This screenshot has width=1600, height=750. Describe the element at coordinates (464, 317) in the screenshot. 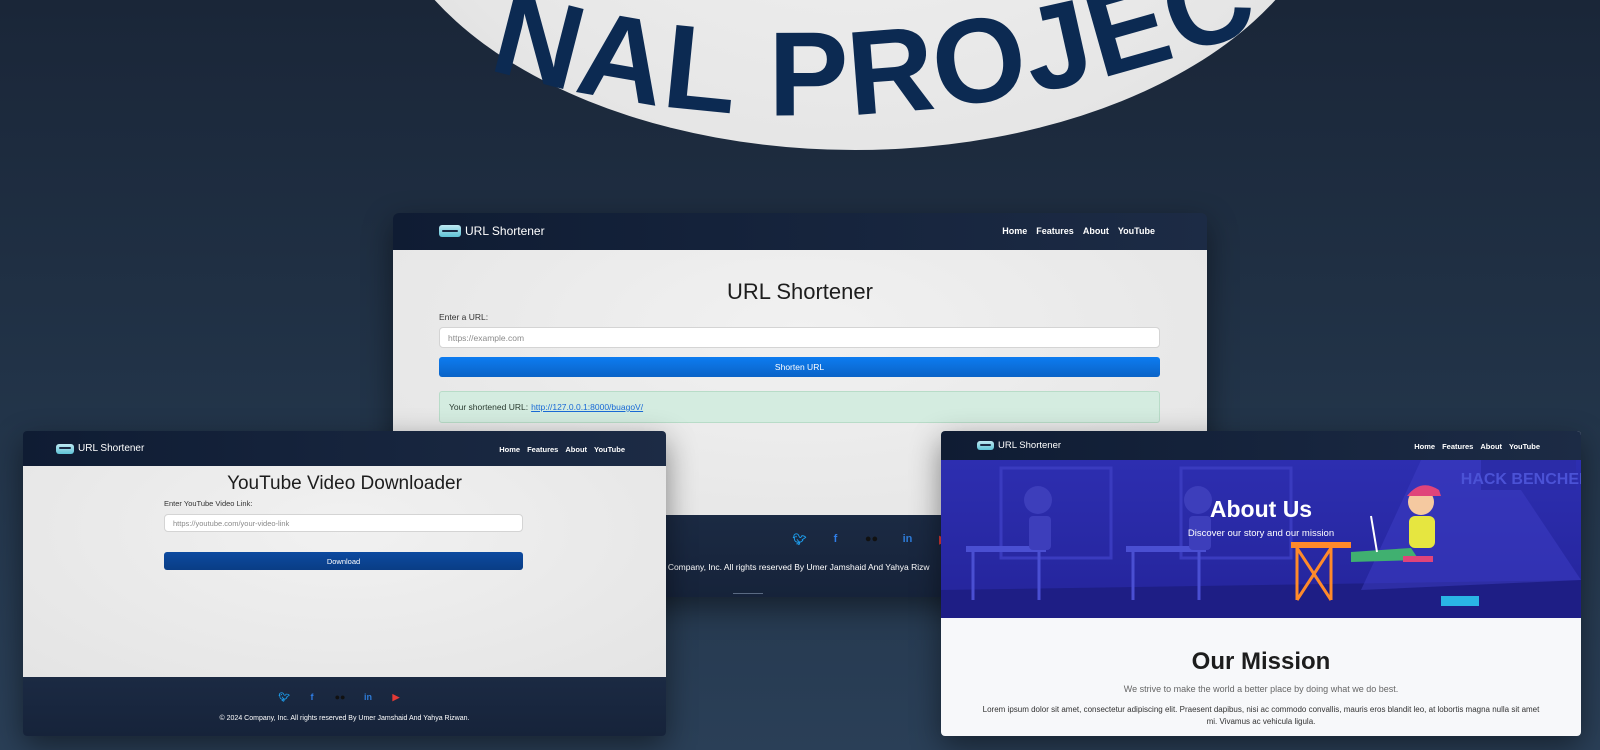

I see `url-input-label: Enter a URL:` at that location.